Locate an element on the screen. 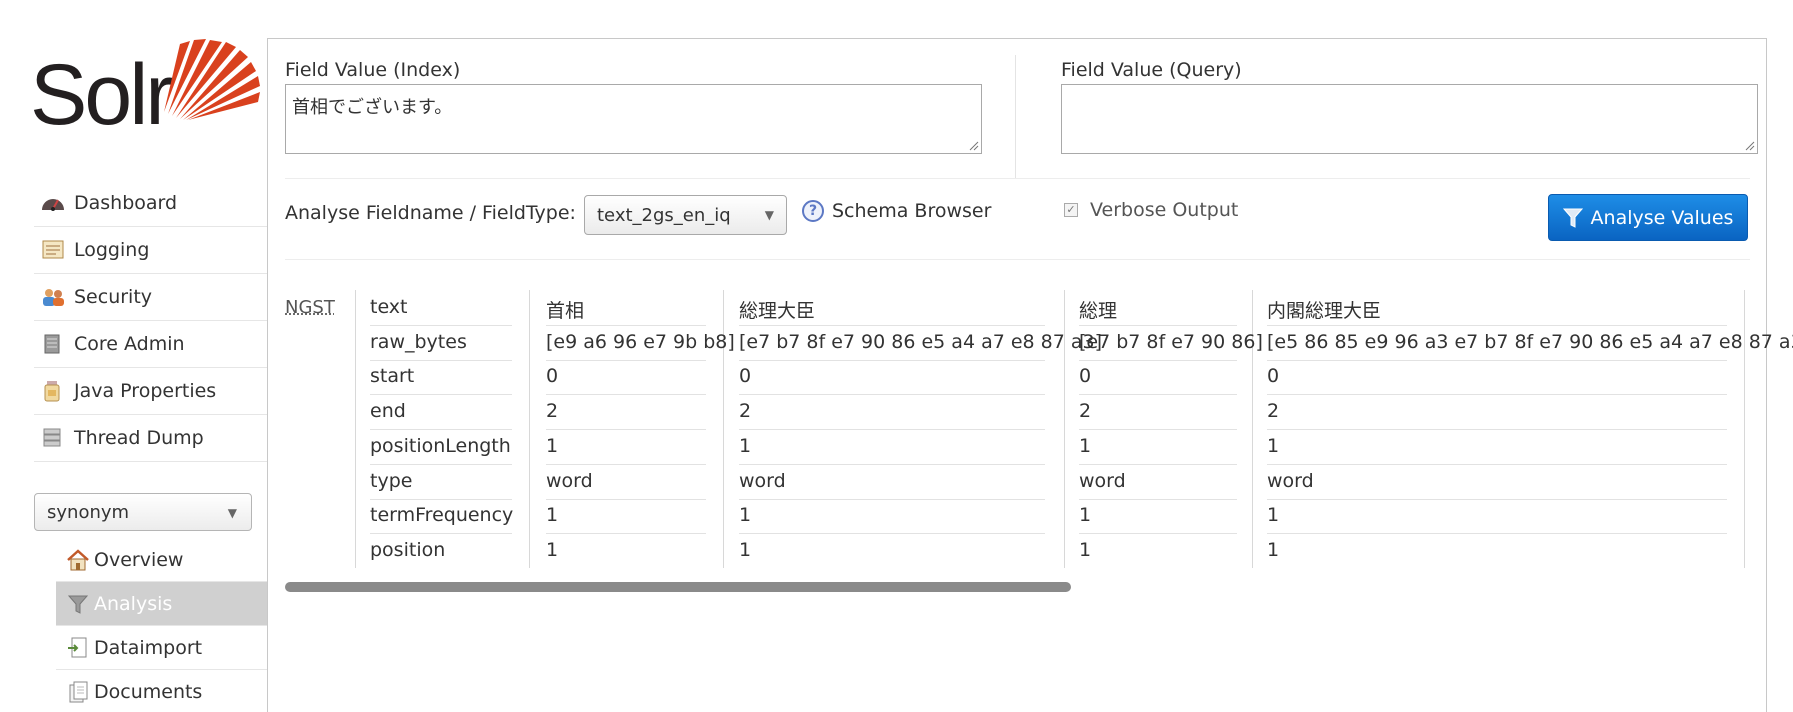  nav-item-thread-dump: Thread Dump is located at coordinates (150, 438).